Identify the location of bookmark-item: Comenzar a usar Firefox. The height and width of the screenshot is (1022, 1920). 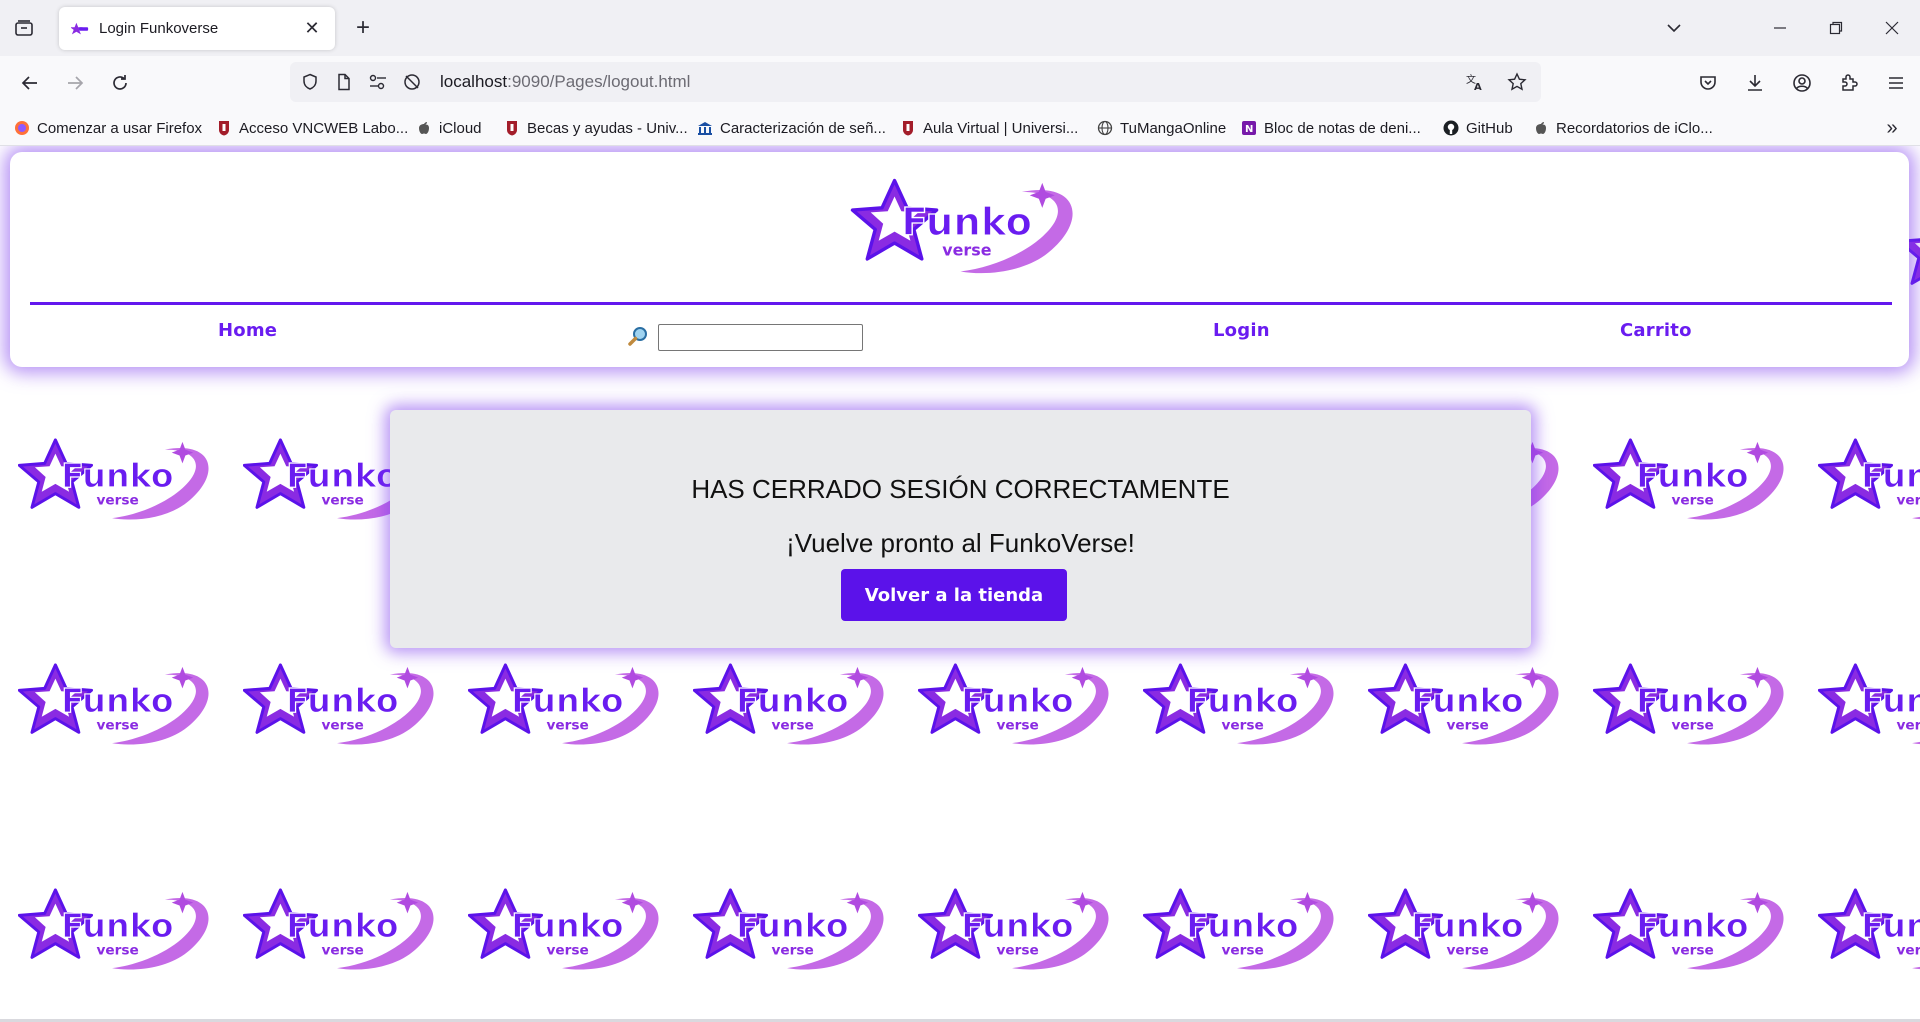
(108, 128).